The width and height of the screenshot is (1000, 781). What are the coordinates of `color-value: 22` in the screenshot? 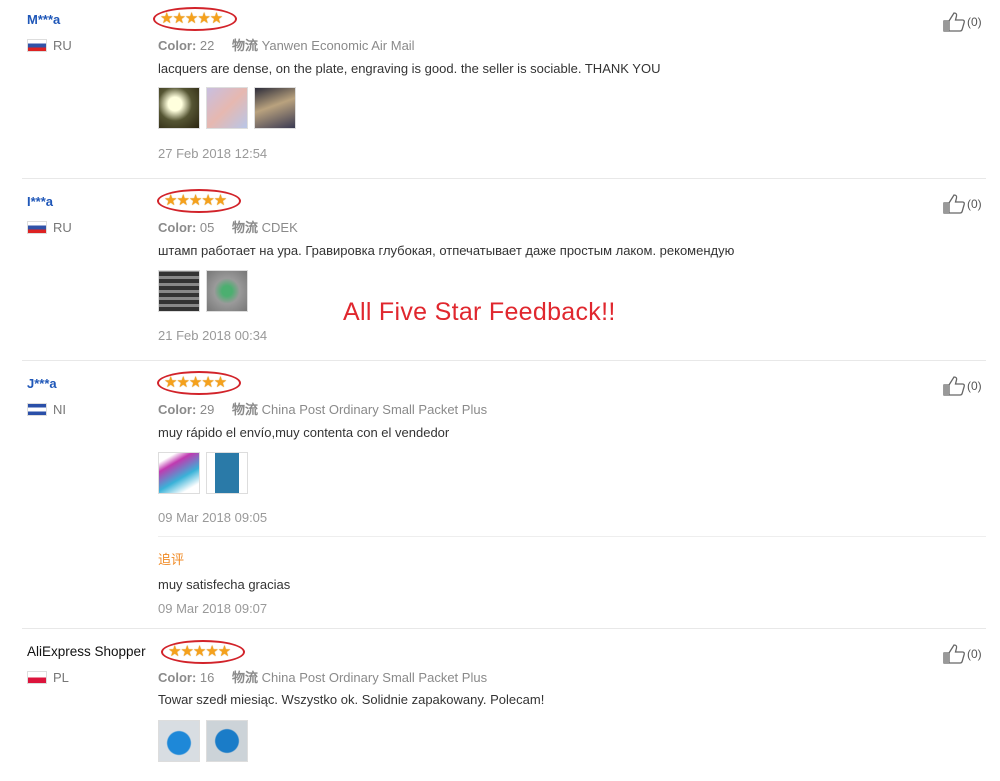 It's located at (207, 45).